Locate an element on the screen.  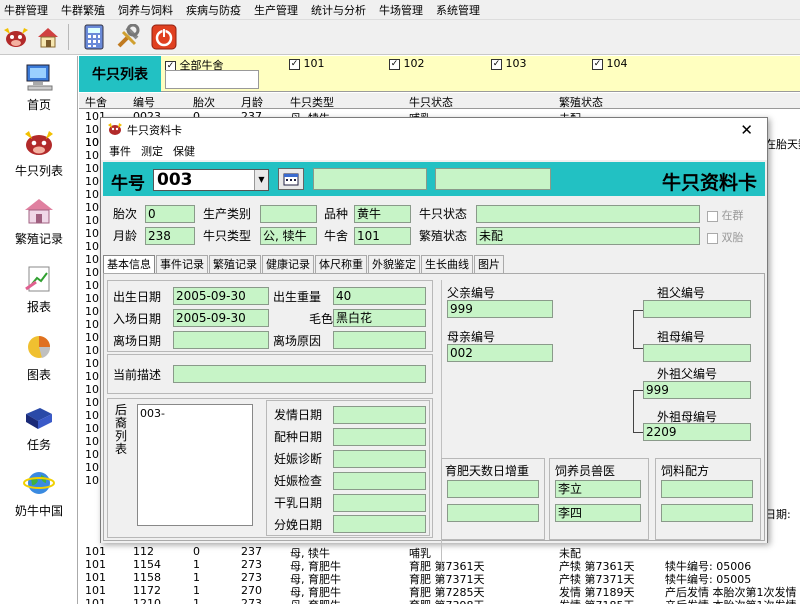
tab: 事件记录 is located at coordinates (182, 264).